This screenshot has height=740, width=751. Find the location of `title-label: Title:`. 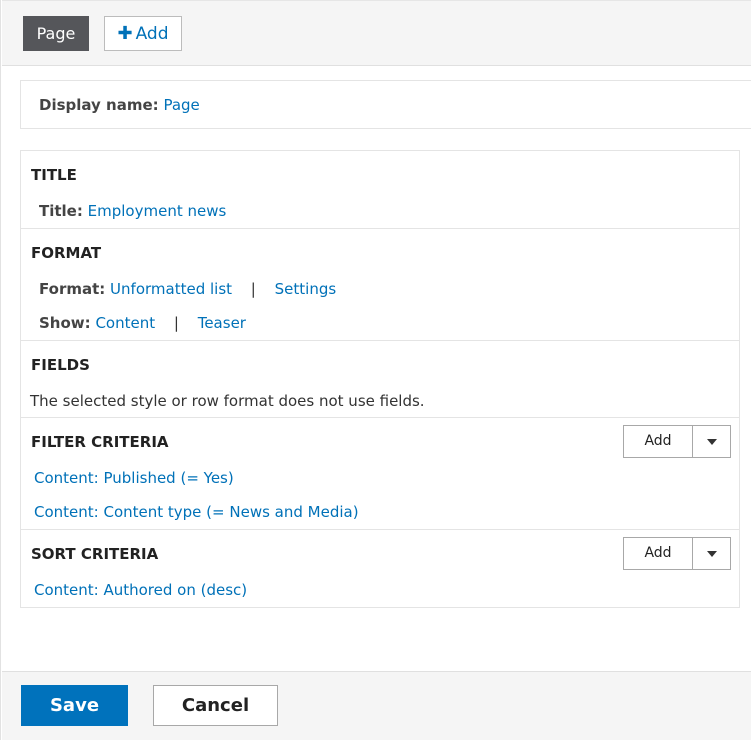

title-label: Title: is located at coordinates (61, 211).